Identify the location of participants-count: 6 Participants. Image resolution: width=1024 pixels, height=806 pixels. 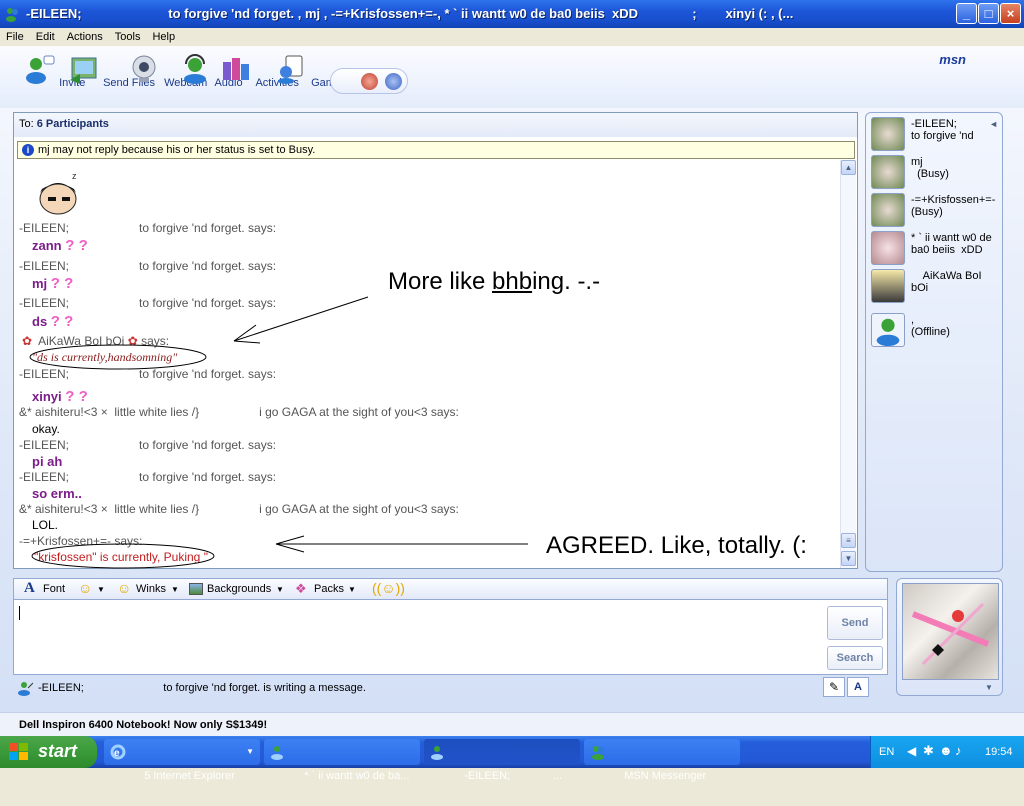
(73, 124).